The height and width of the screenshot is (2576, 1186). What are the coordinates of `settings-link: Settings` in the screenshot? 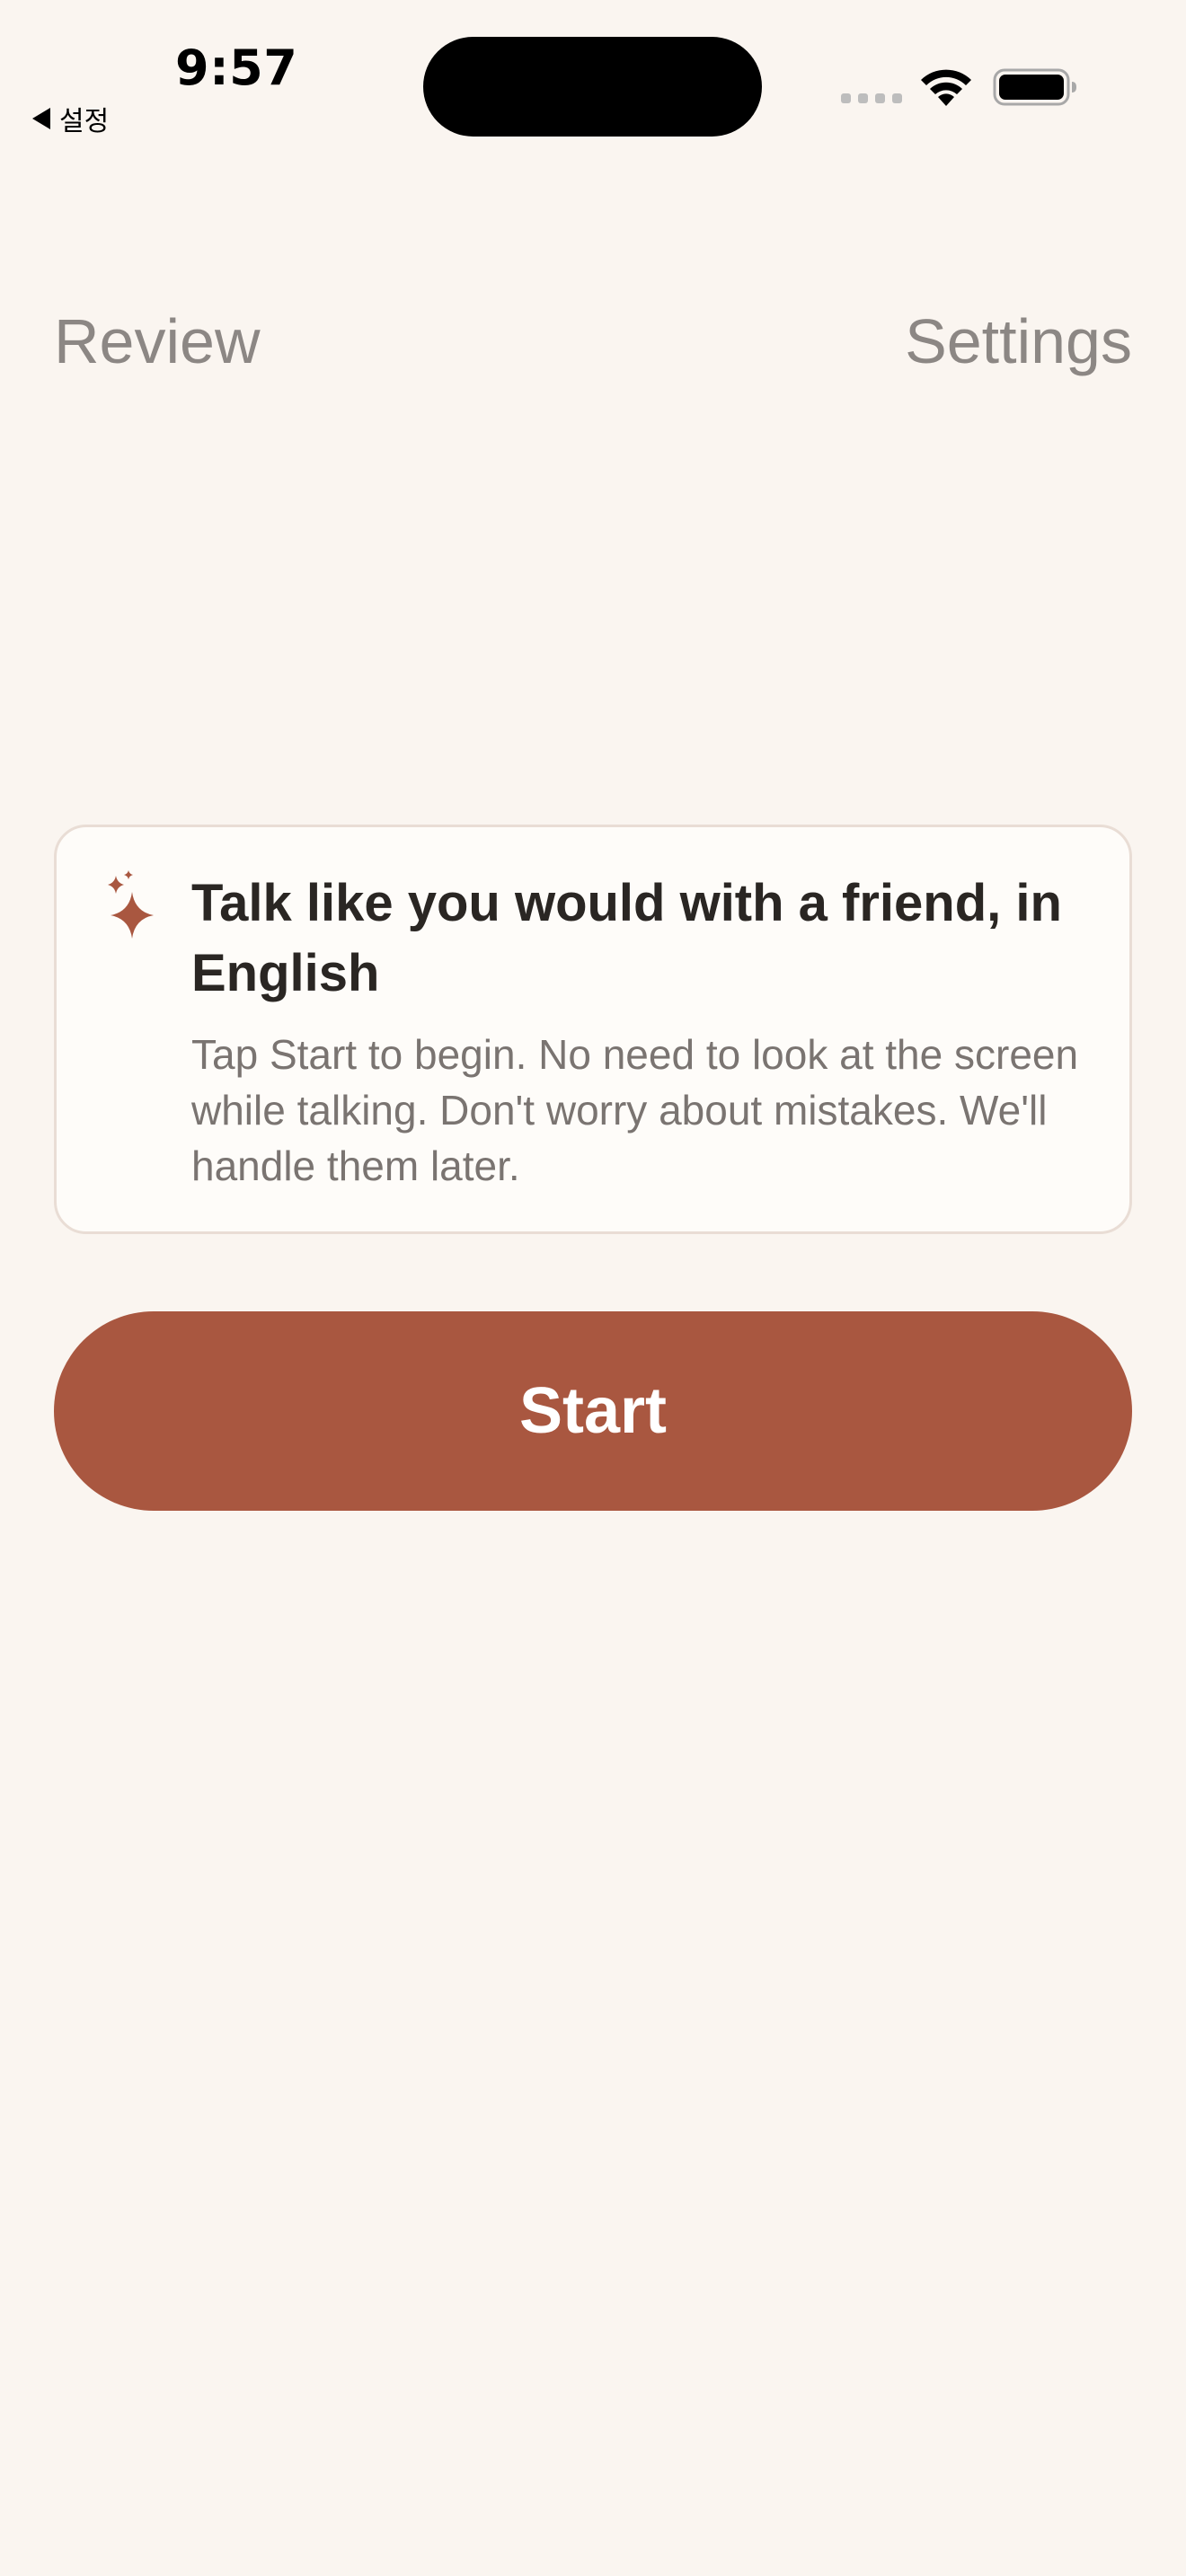 It's located at (1018, 341).